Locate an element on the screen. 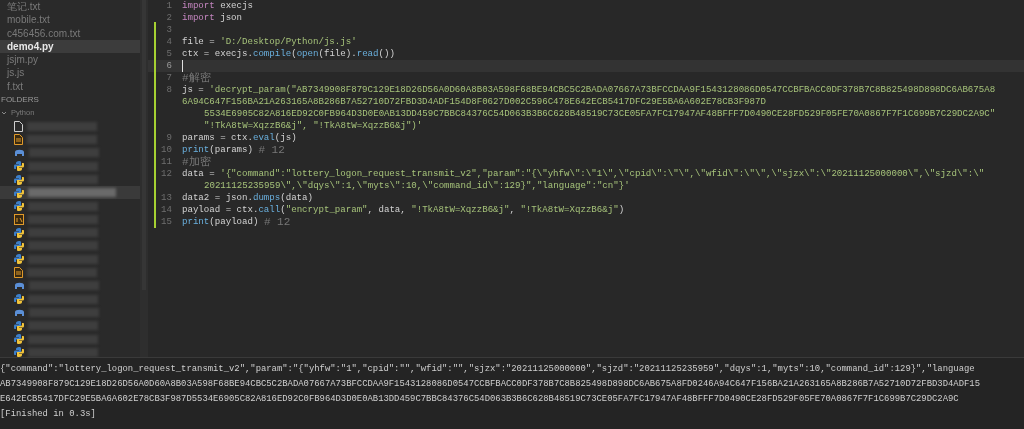 This screenshot has height=429, width=1024. code-token: (data) is located at coordinates (296, 198).